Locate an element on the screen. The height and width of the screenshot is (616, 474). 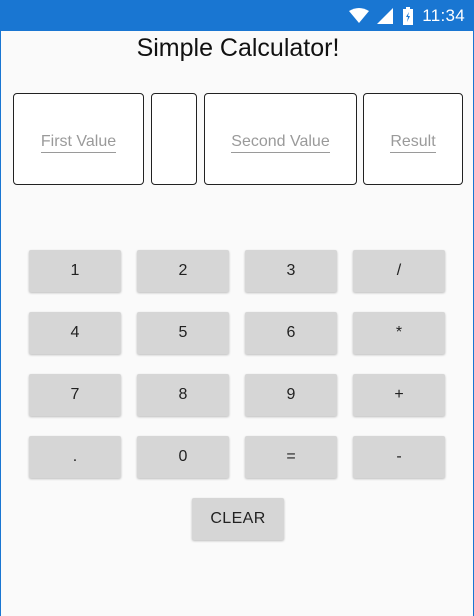
equals-button: = is located at coordinates (291, 457).